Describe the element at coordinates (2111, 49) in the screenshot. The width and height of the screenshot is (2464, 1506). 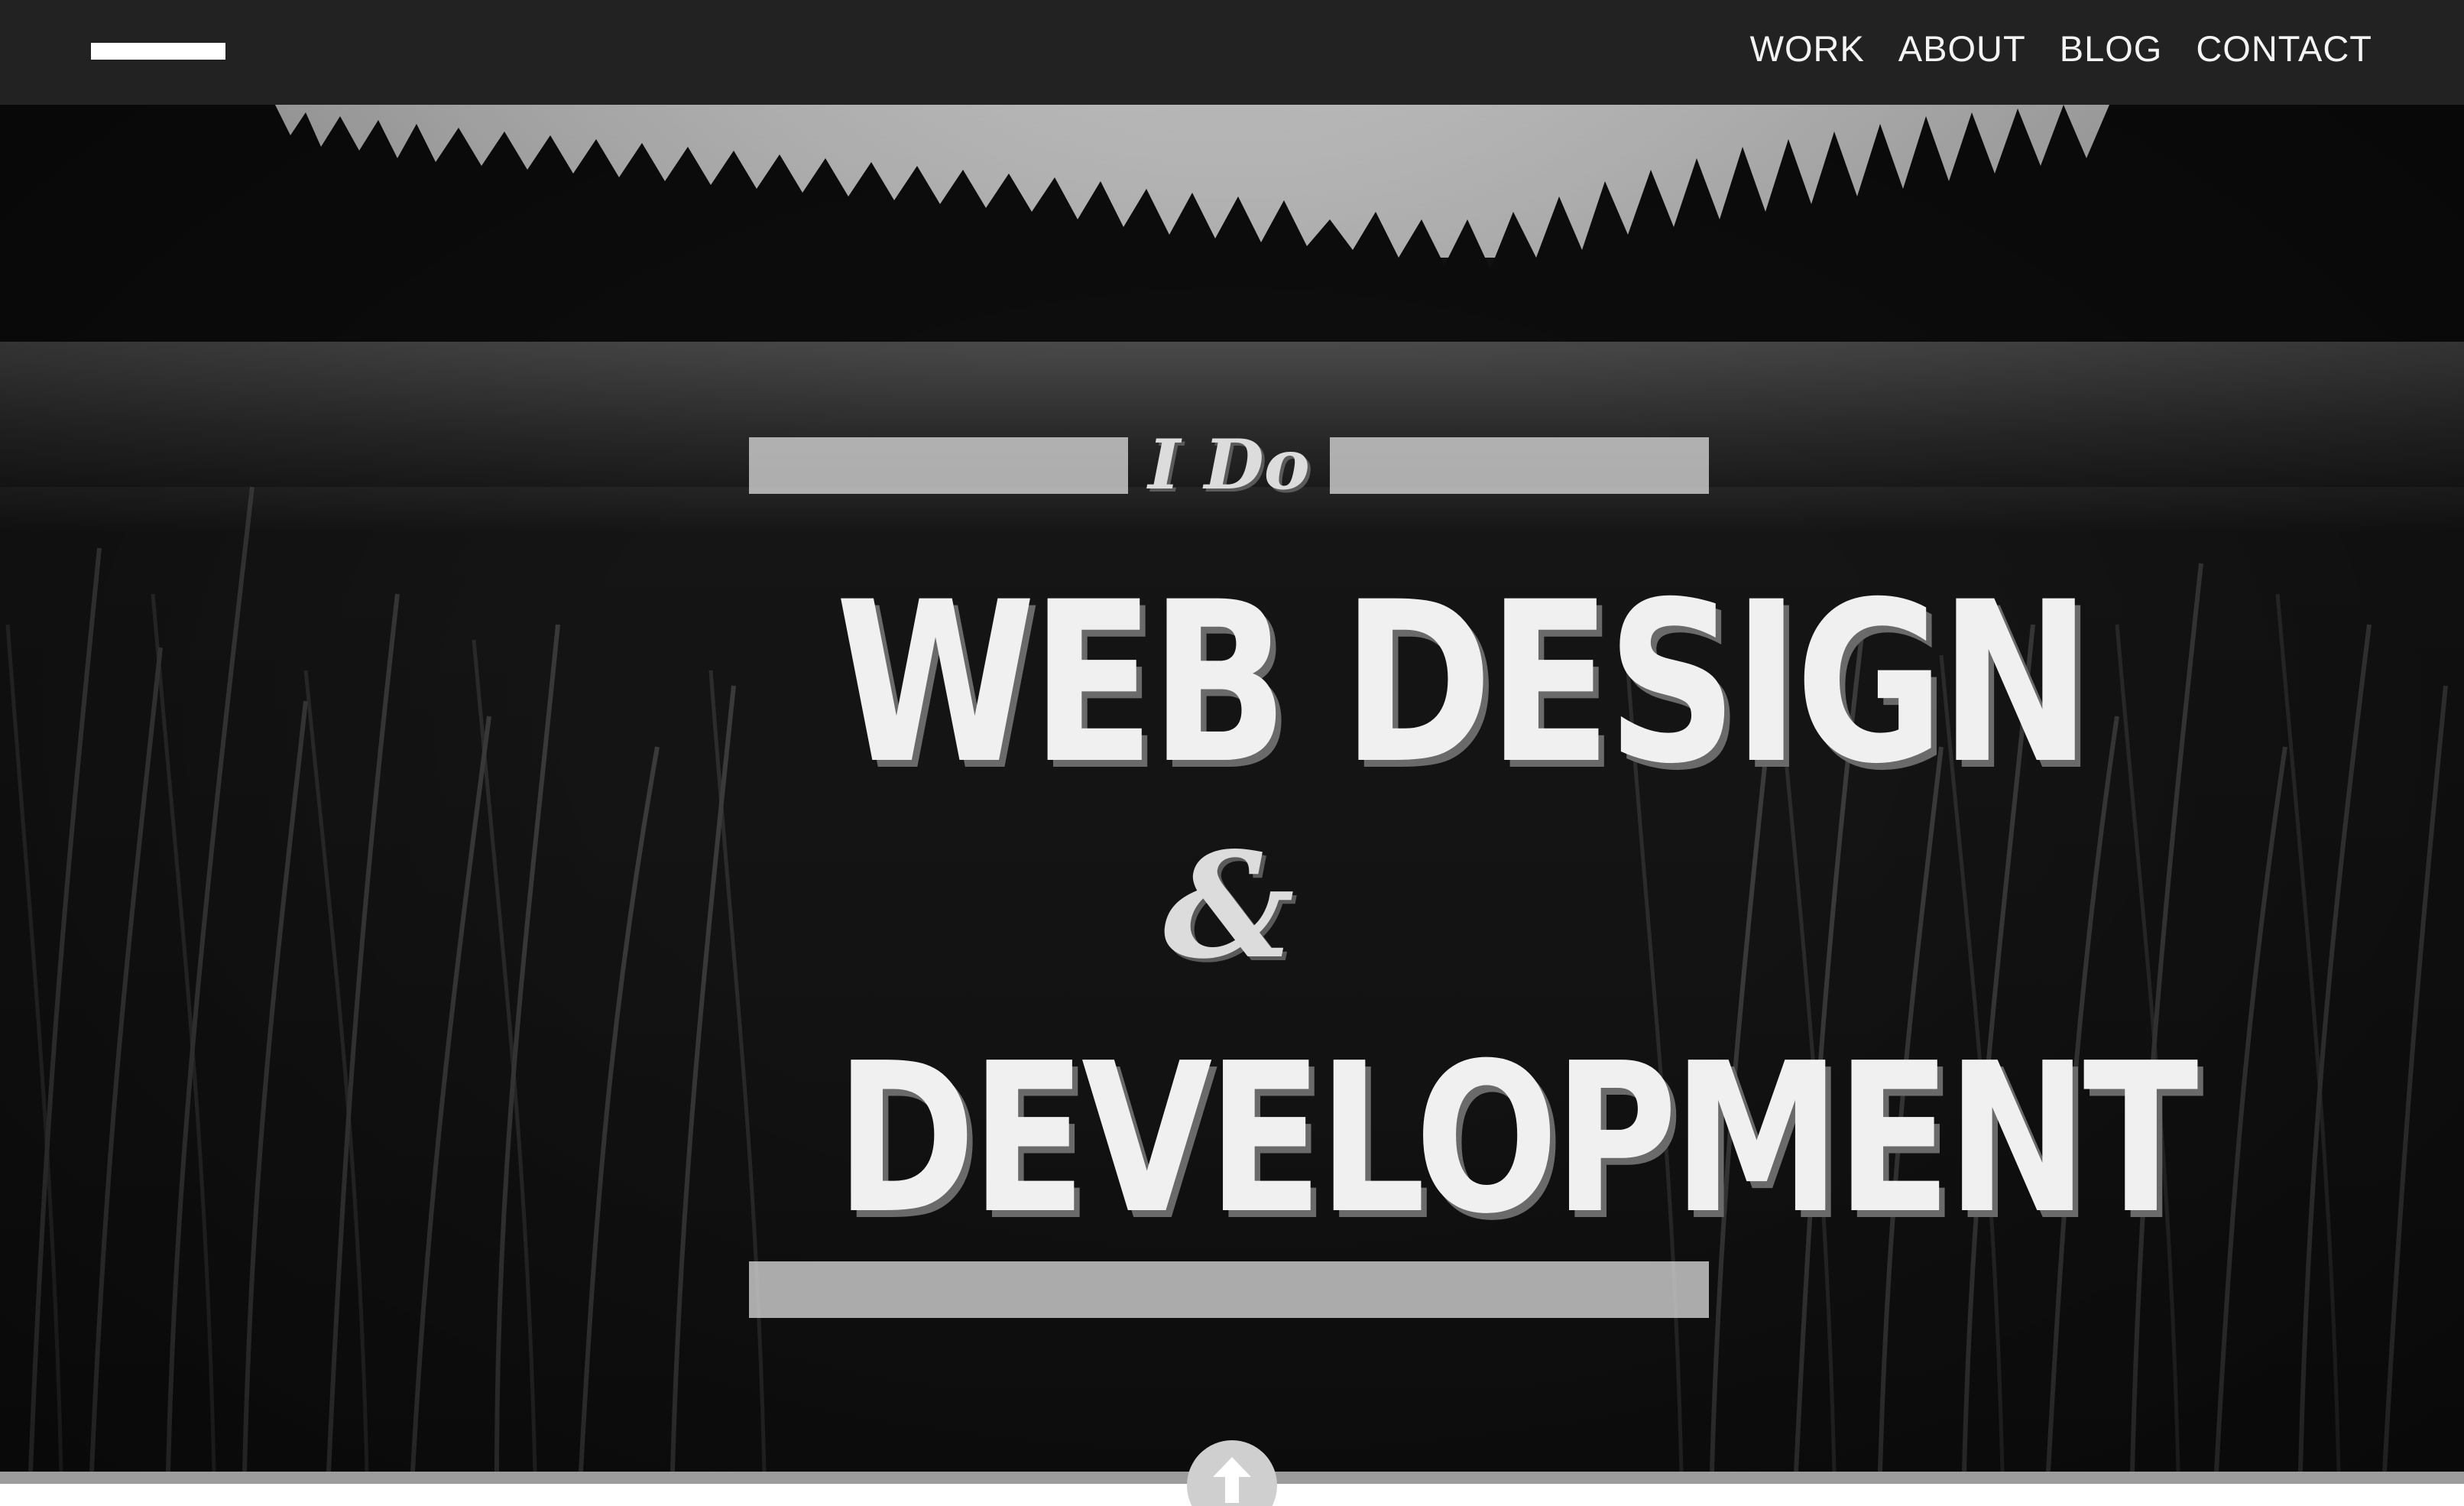
I see `nav-link-blog: BLOG` at that location.